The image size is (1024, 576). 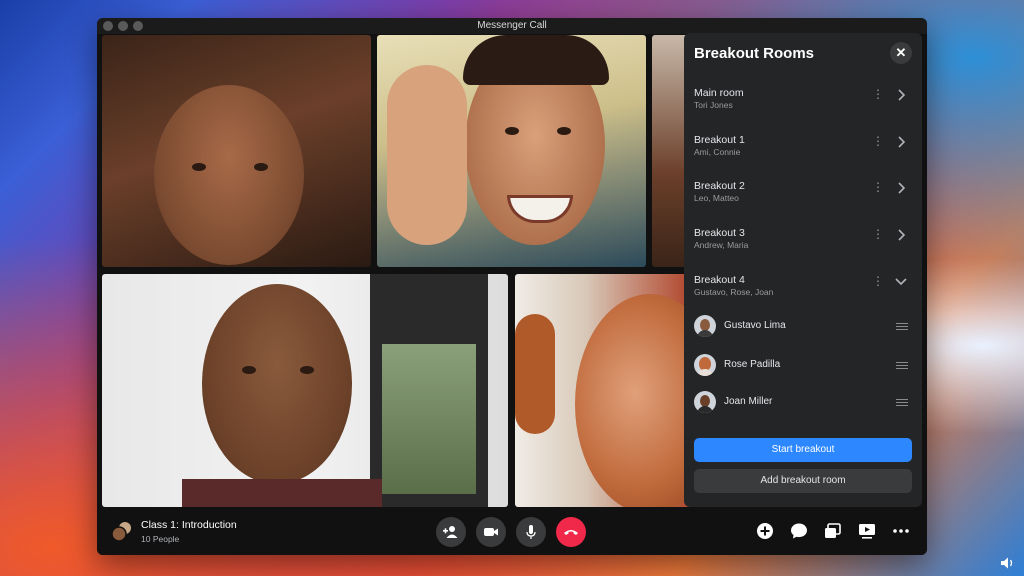 What do you see at coordinates (901, 531) in the screenshot?
I see `more-options-icon` at bounding box center [901, 531].